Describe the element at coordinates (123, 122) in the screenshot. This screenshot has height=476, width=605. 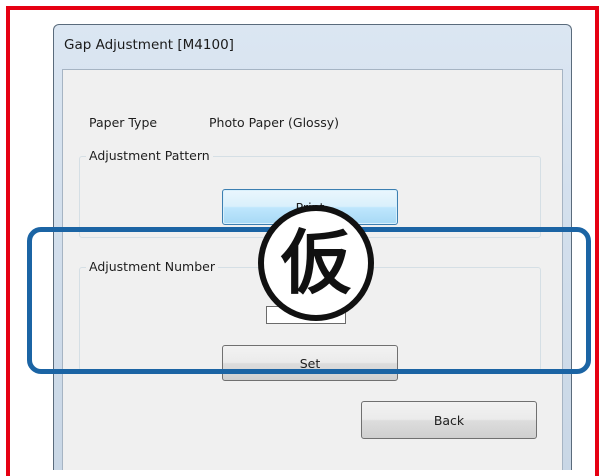
I see `paper-type-label: Paper Type` at that location.